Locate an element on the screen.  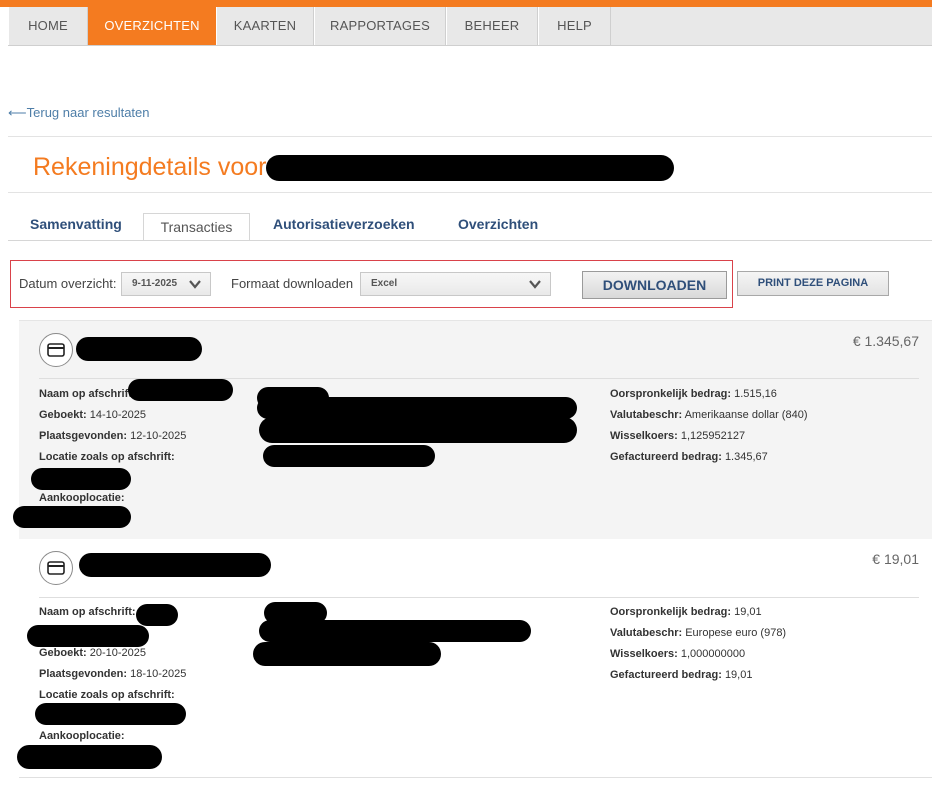
nav-home: HOME is located at coordinates (48, 26).